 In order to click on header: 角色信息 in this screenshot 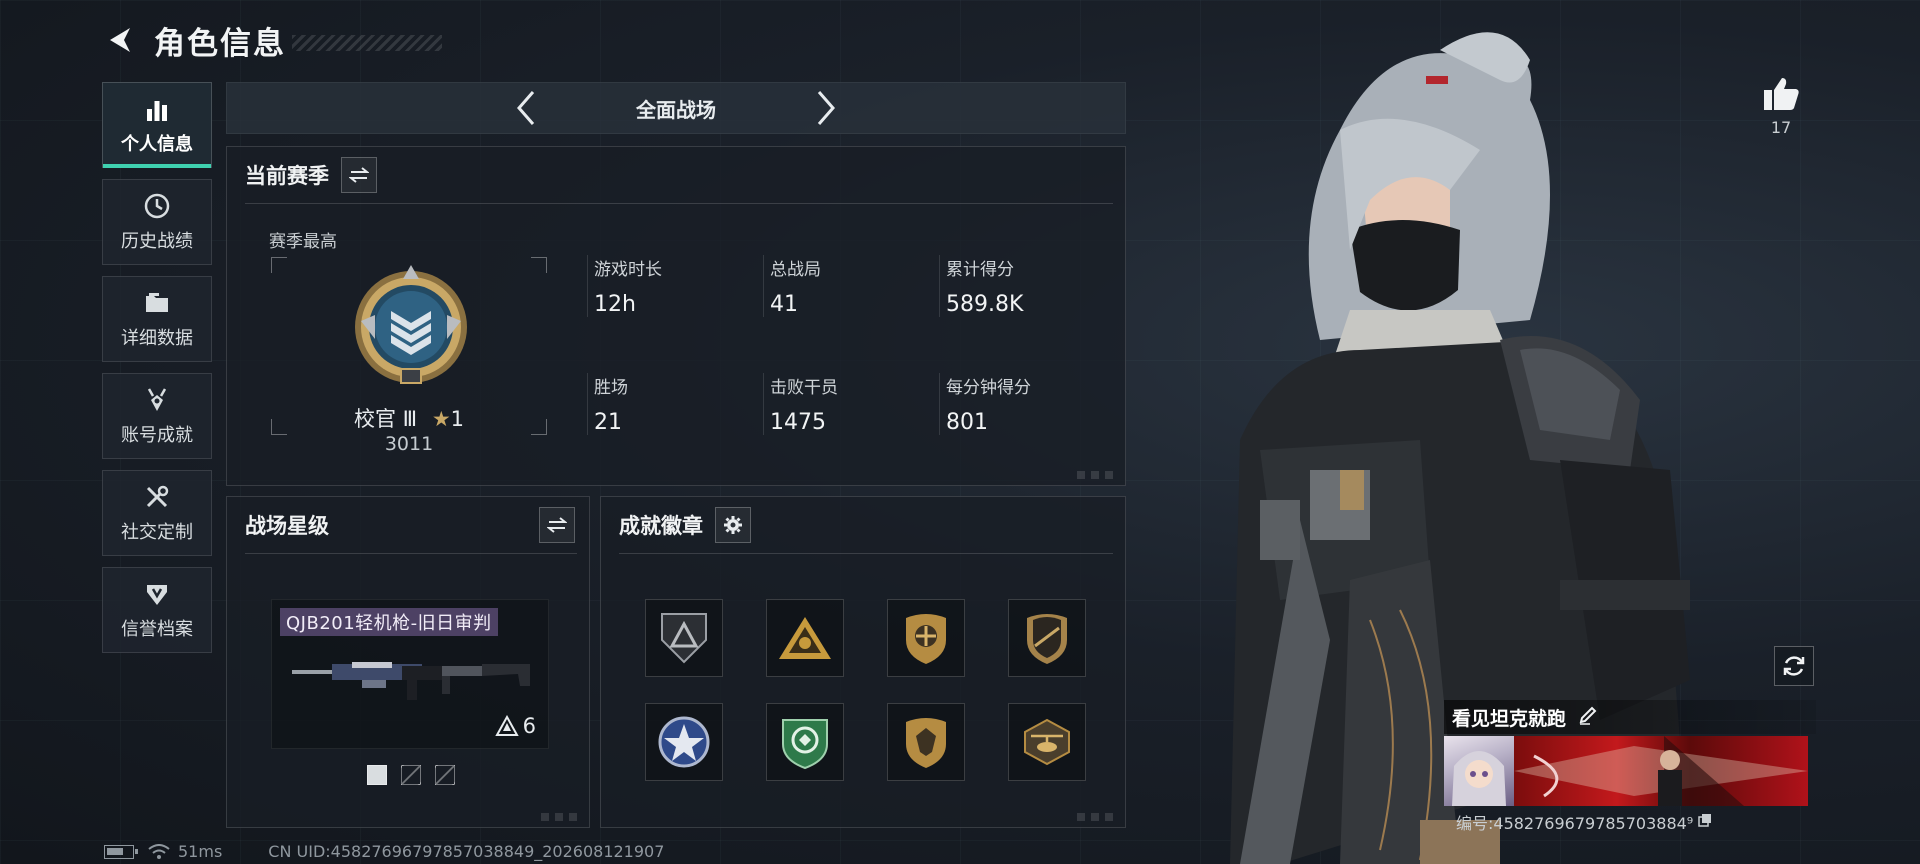, I will do `click(271, 40)`.